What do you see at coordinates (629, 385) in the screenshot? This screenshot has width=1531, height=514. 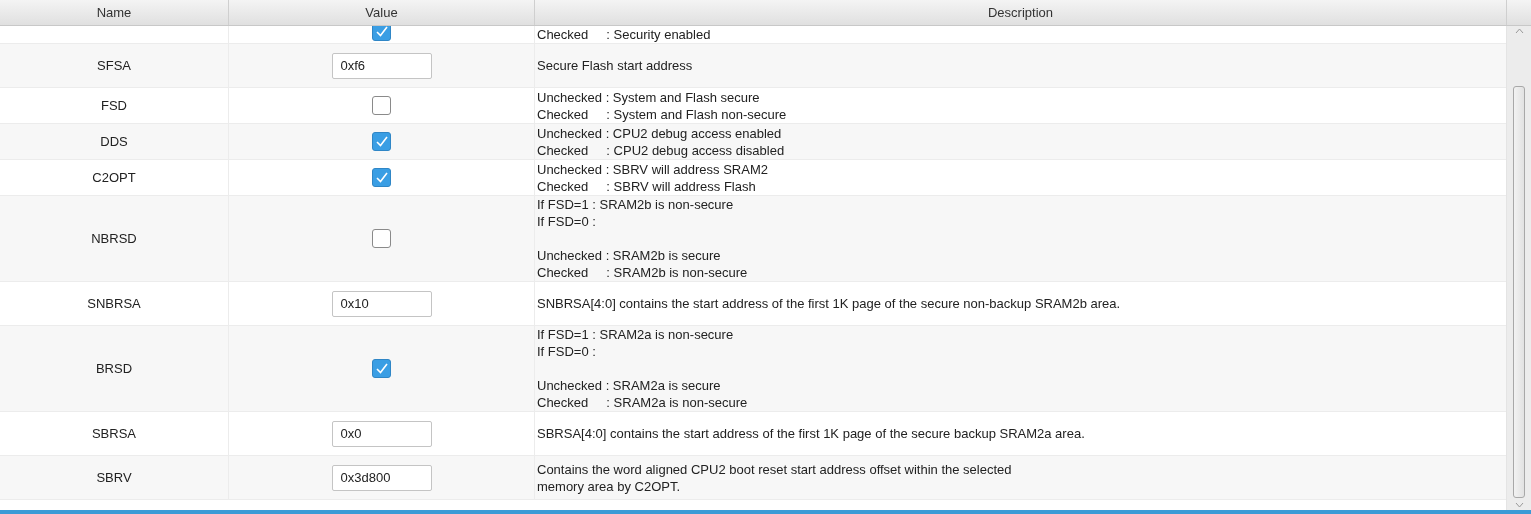 I see `description-text: Unchecked : SRAM2a is secure` at bounding box center [629, 385].